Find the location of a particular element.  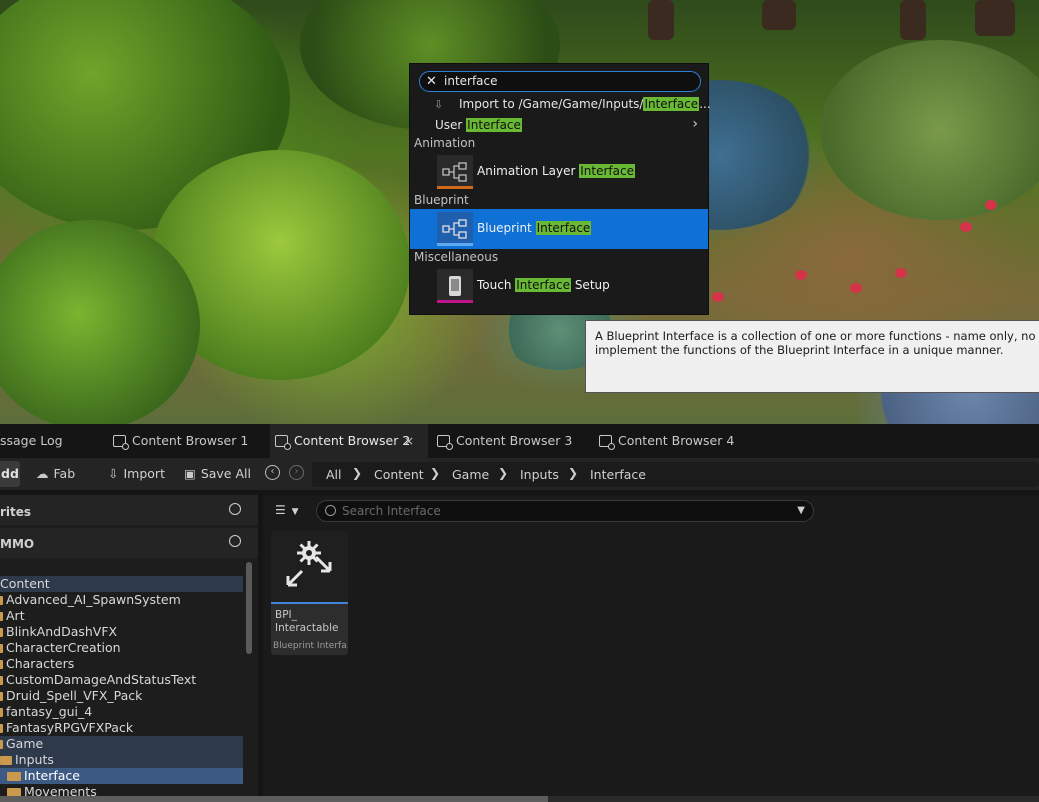

tree-label: Movements is located at coordinates (60, 790).